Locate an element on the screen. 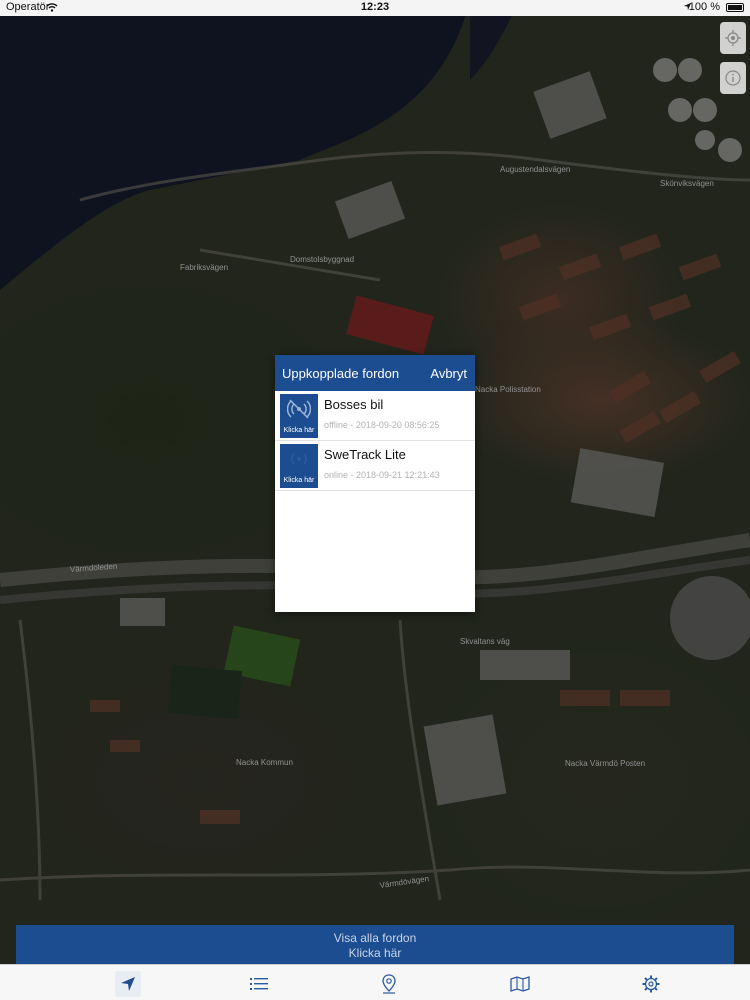 Image resolution: width=750 pixels, height=1000 pixels. tab-list is located at coordinates (259, 984).